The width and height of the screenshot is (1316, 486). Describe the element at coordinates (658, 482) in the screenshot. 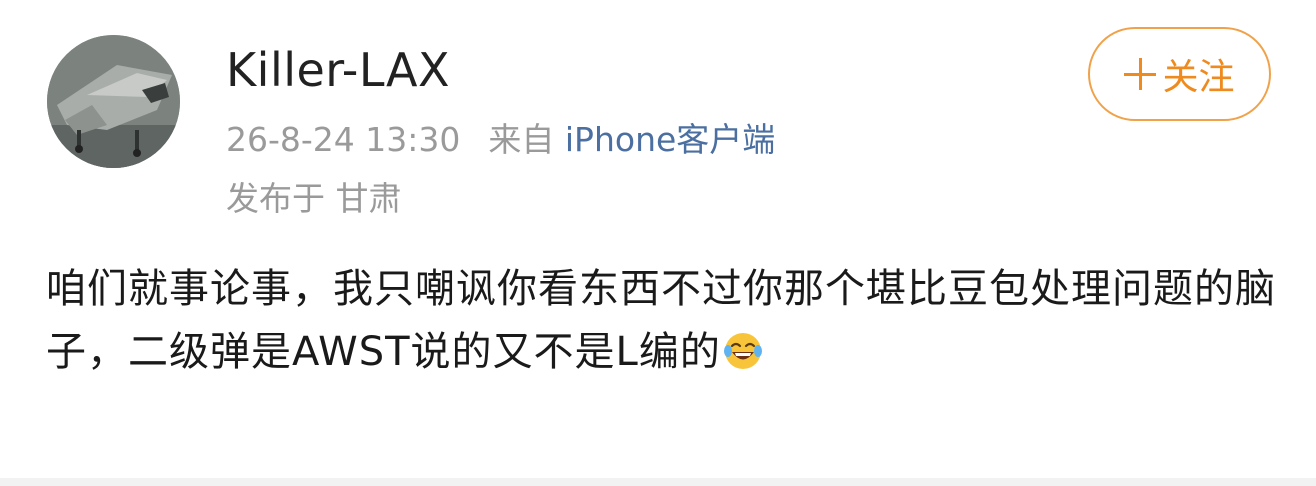

I see `footer-divider` at that location.